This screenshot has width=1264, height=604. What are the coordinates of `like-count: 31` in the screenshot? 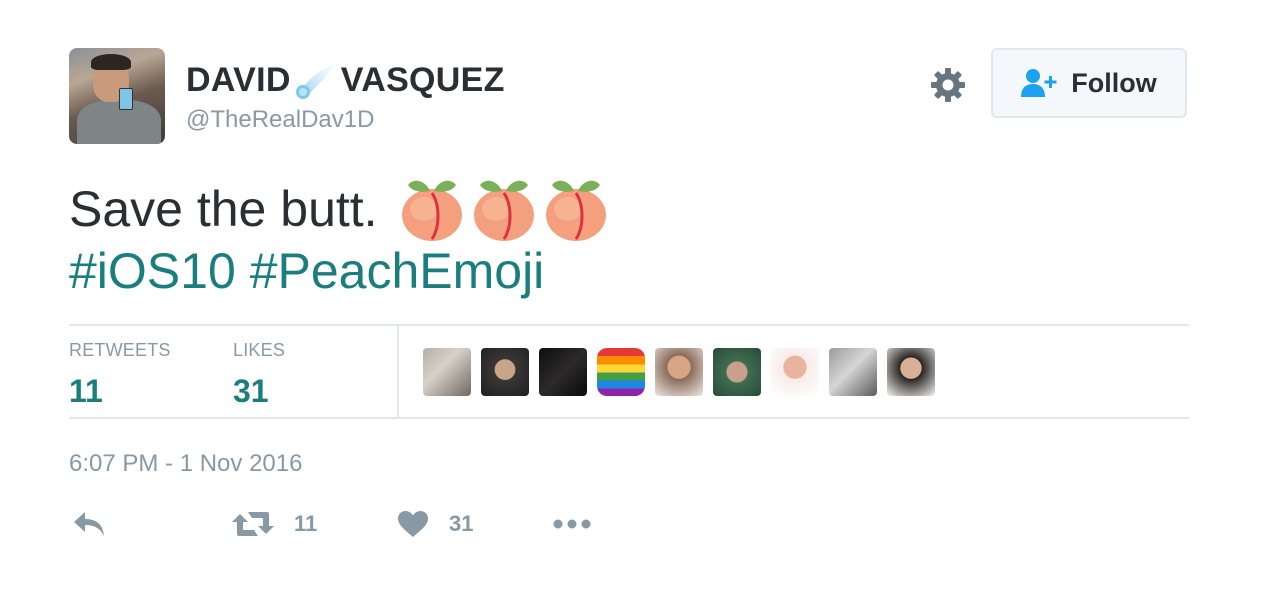 It's located at (461, 523).